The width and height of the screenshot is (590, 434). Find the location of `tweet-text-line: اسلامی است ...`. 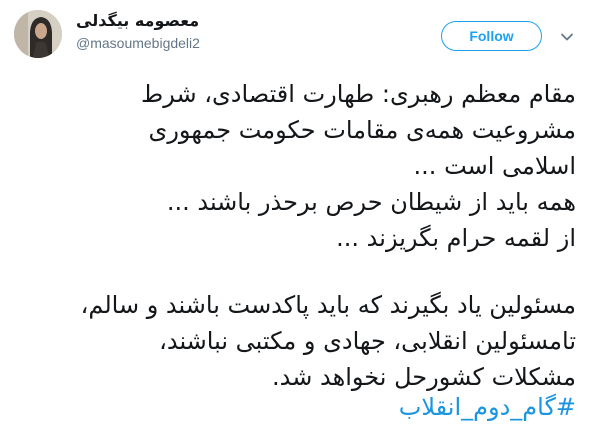

tweet-text-line: اسلامی است ... is located at coordinates (494, 166).